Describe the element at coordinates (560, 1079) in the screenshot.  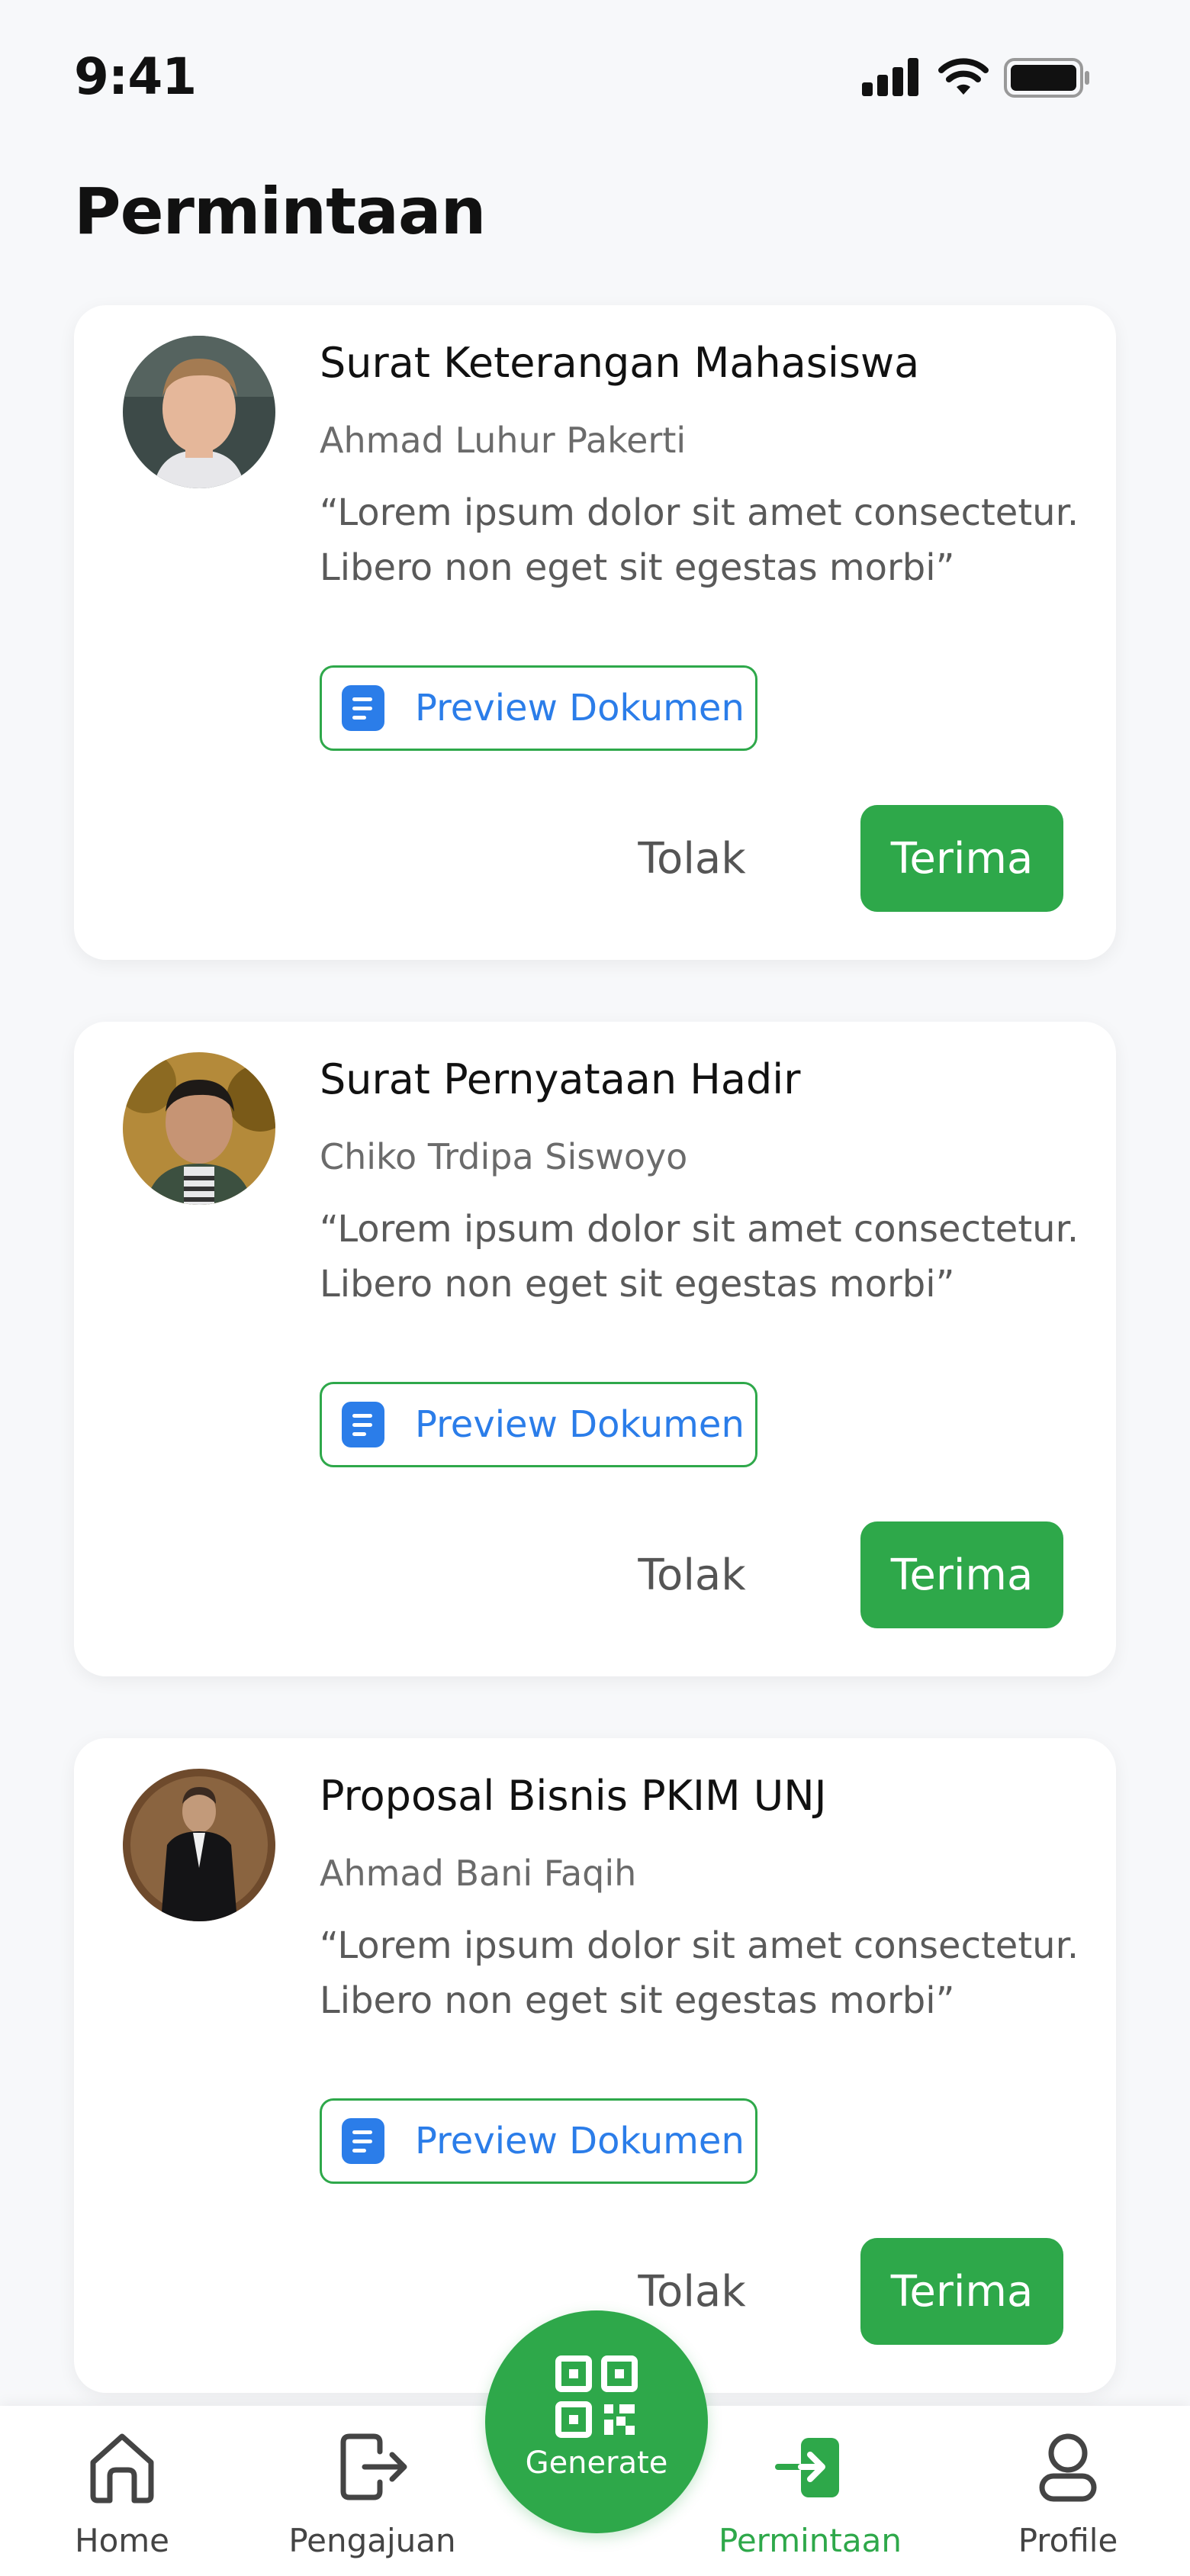
I see `card-title: Surat Pernyataan Hadir` at that location.